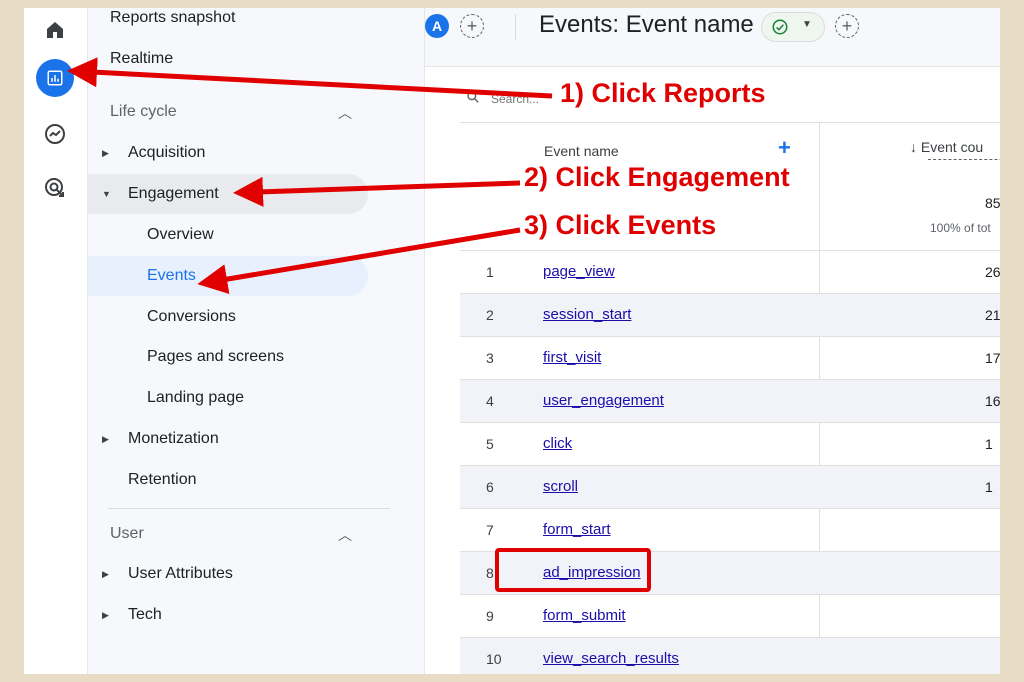  I want to click on nav-monetization-label: Monetization, so click(173, 438).